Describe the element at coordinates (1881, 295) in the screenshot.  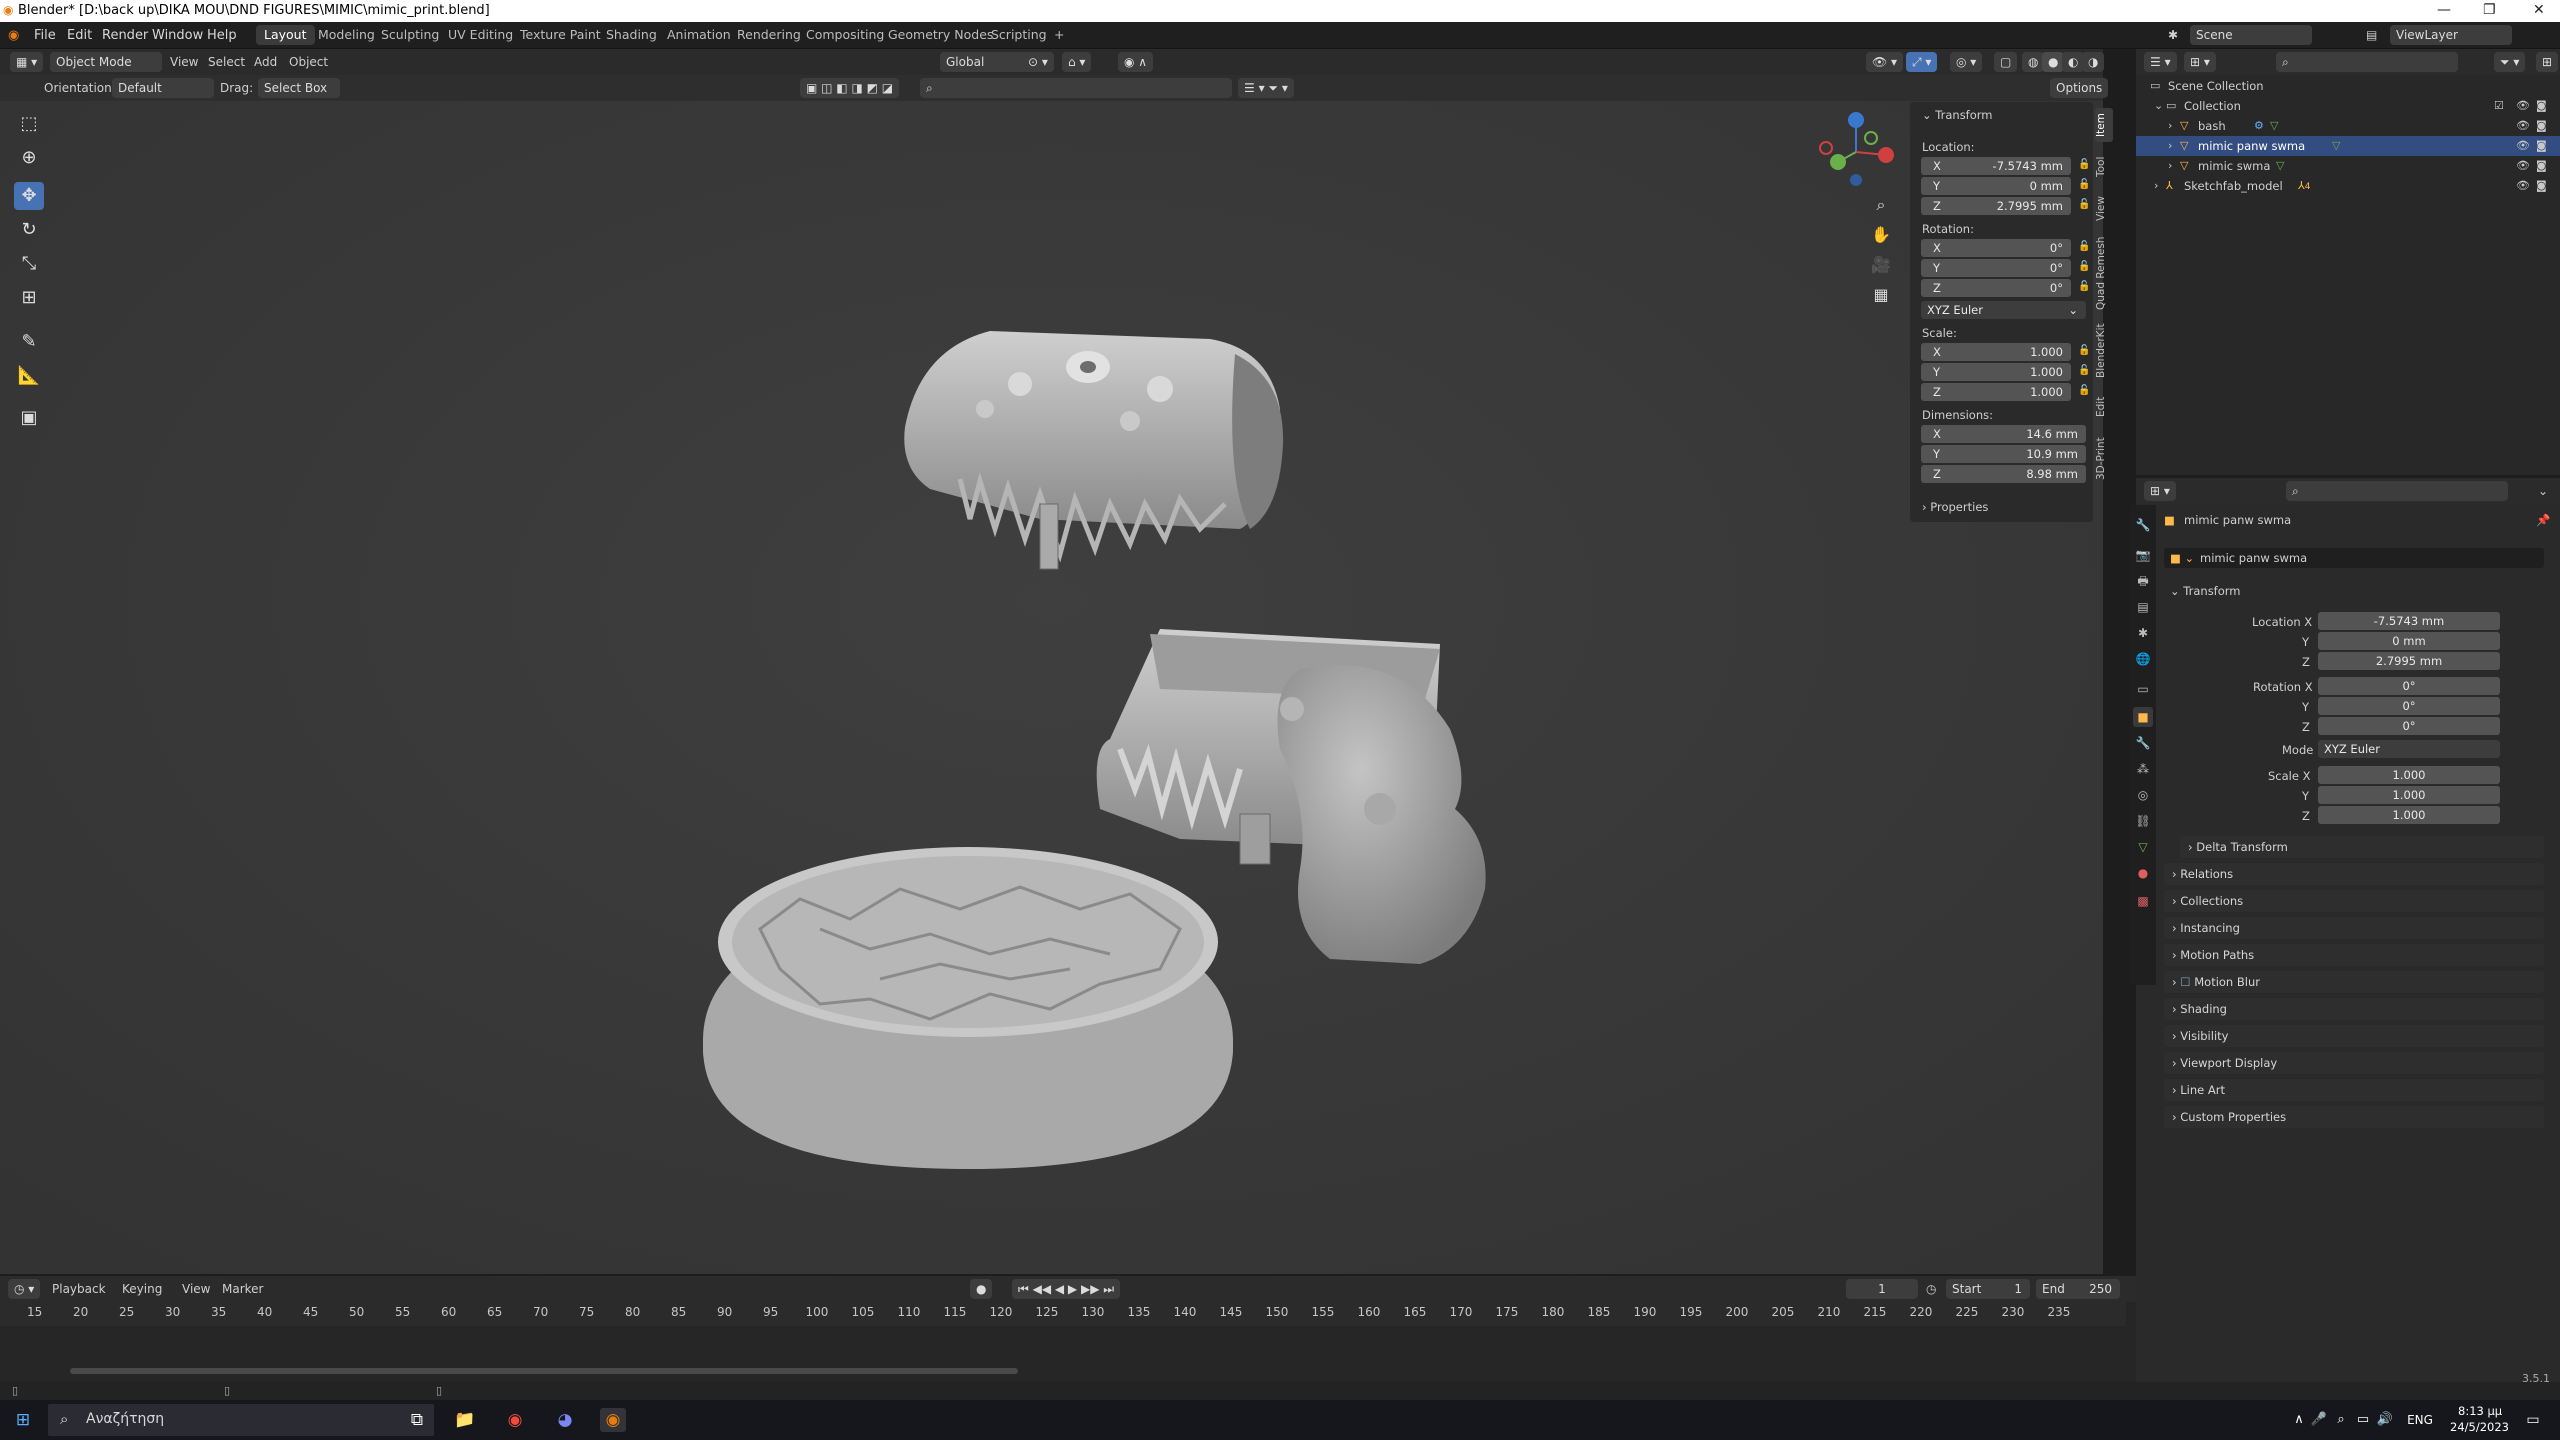
I see `ortho-grid-icon: ▦` at that location.